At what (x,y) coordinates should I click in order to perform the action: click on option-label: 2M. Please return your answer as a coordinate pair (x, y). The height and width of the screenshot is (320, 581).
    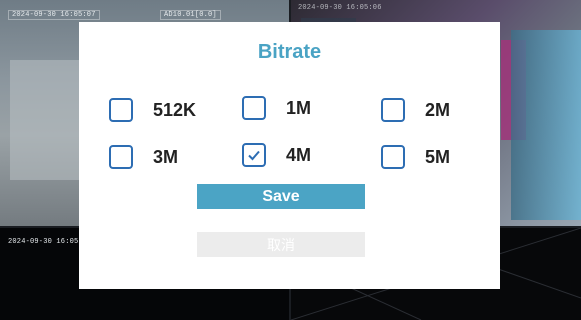
    Looking at the image, I should click on (438, 109).